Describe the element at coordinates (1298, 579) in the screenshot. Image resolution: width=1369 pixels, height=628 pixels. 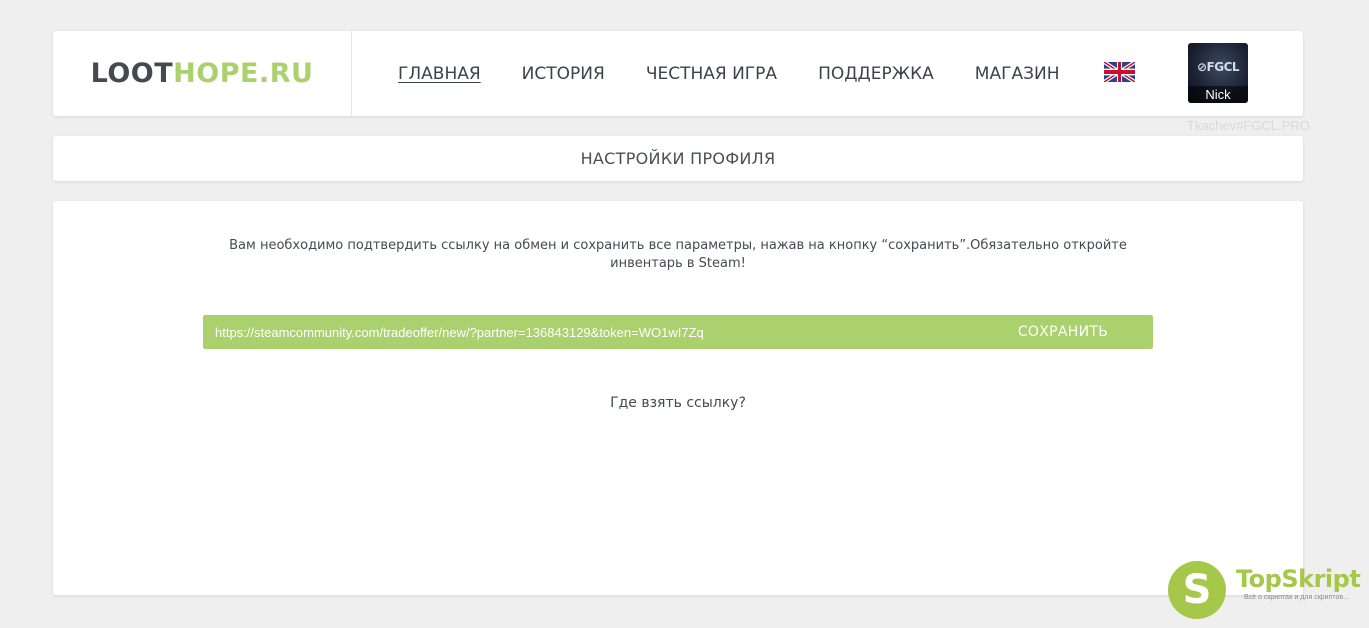
I see `watermark-title: TopSkript` at that location.